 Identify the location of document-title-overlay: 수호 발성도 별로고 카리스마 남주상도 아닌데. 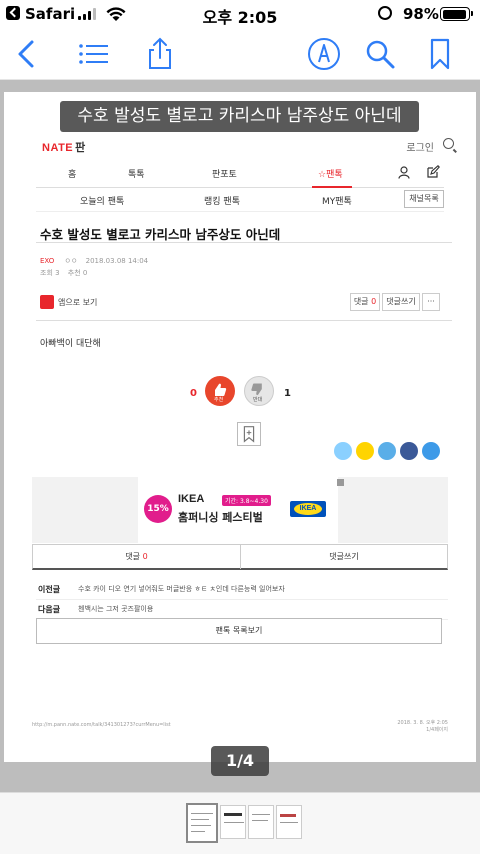
(239, 116).